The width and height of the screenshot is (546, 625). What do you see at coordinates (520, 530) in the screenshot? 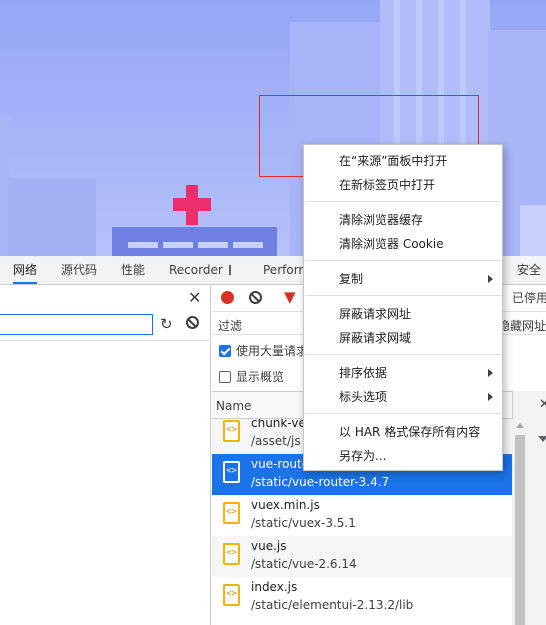
I see `scrollbar-thumb` at bounding box center [520, 530].